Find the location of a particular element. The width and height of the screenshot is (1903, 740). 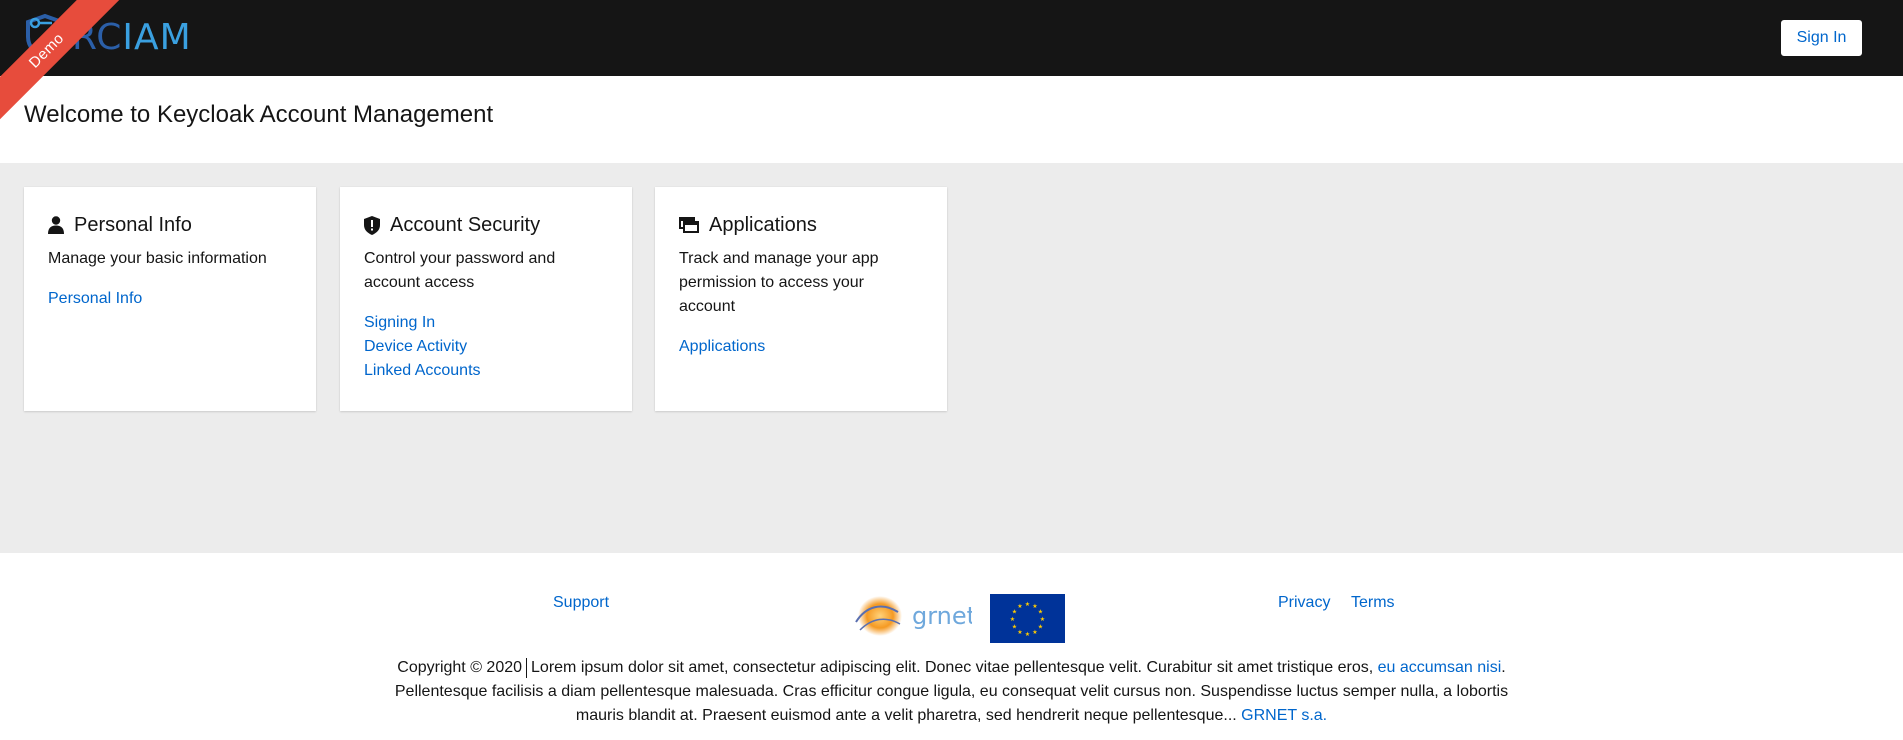

card-title-text: Personal Info is located at coordinates (133, 224).